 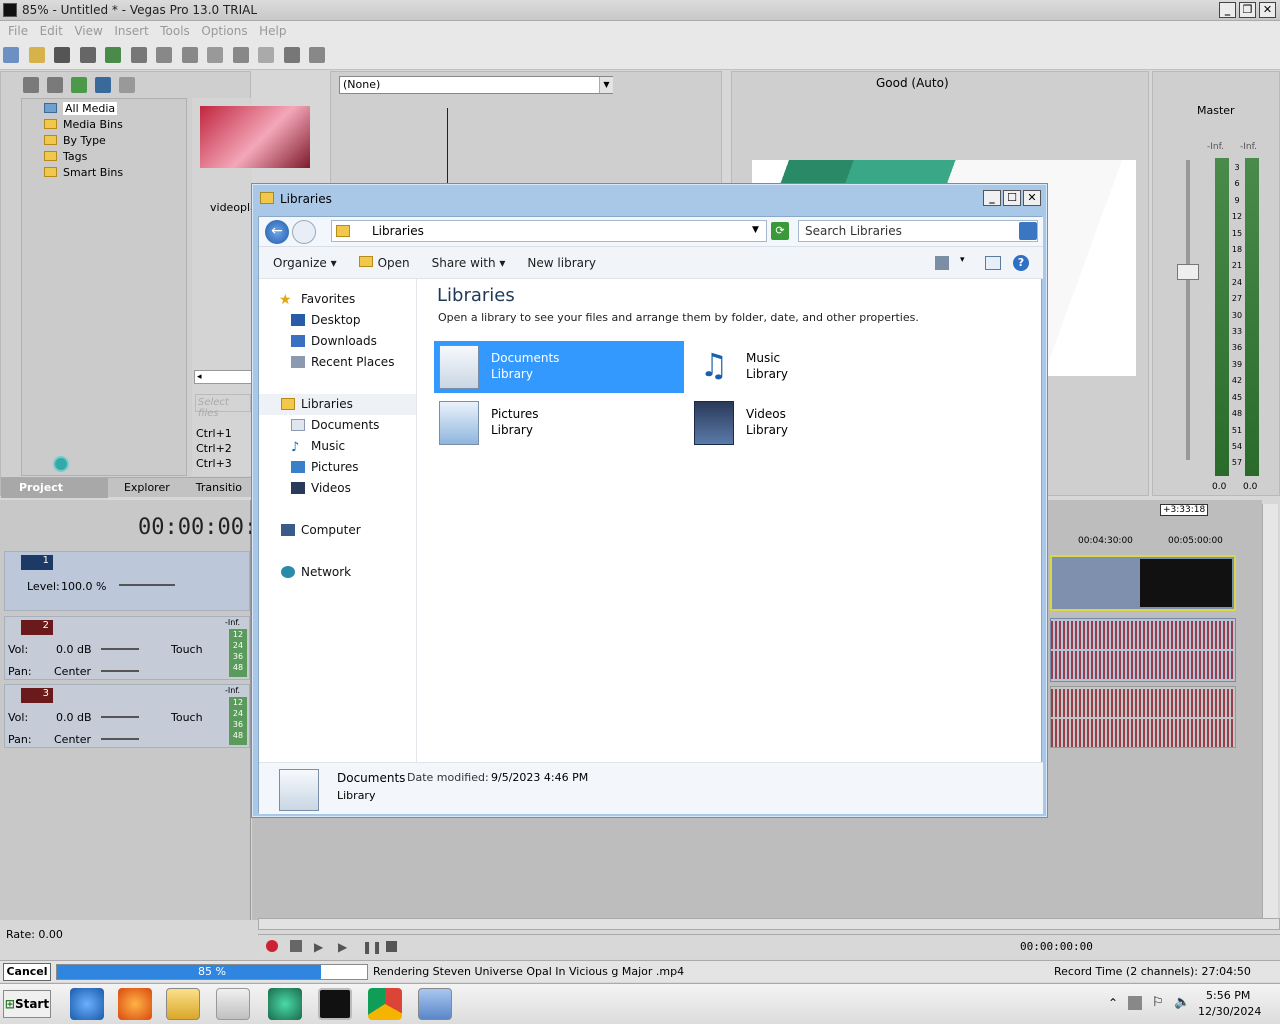 I want to click on restore-button: ❐, so click(x=1247, y=10).